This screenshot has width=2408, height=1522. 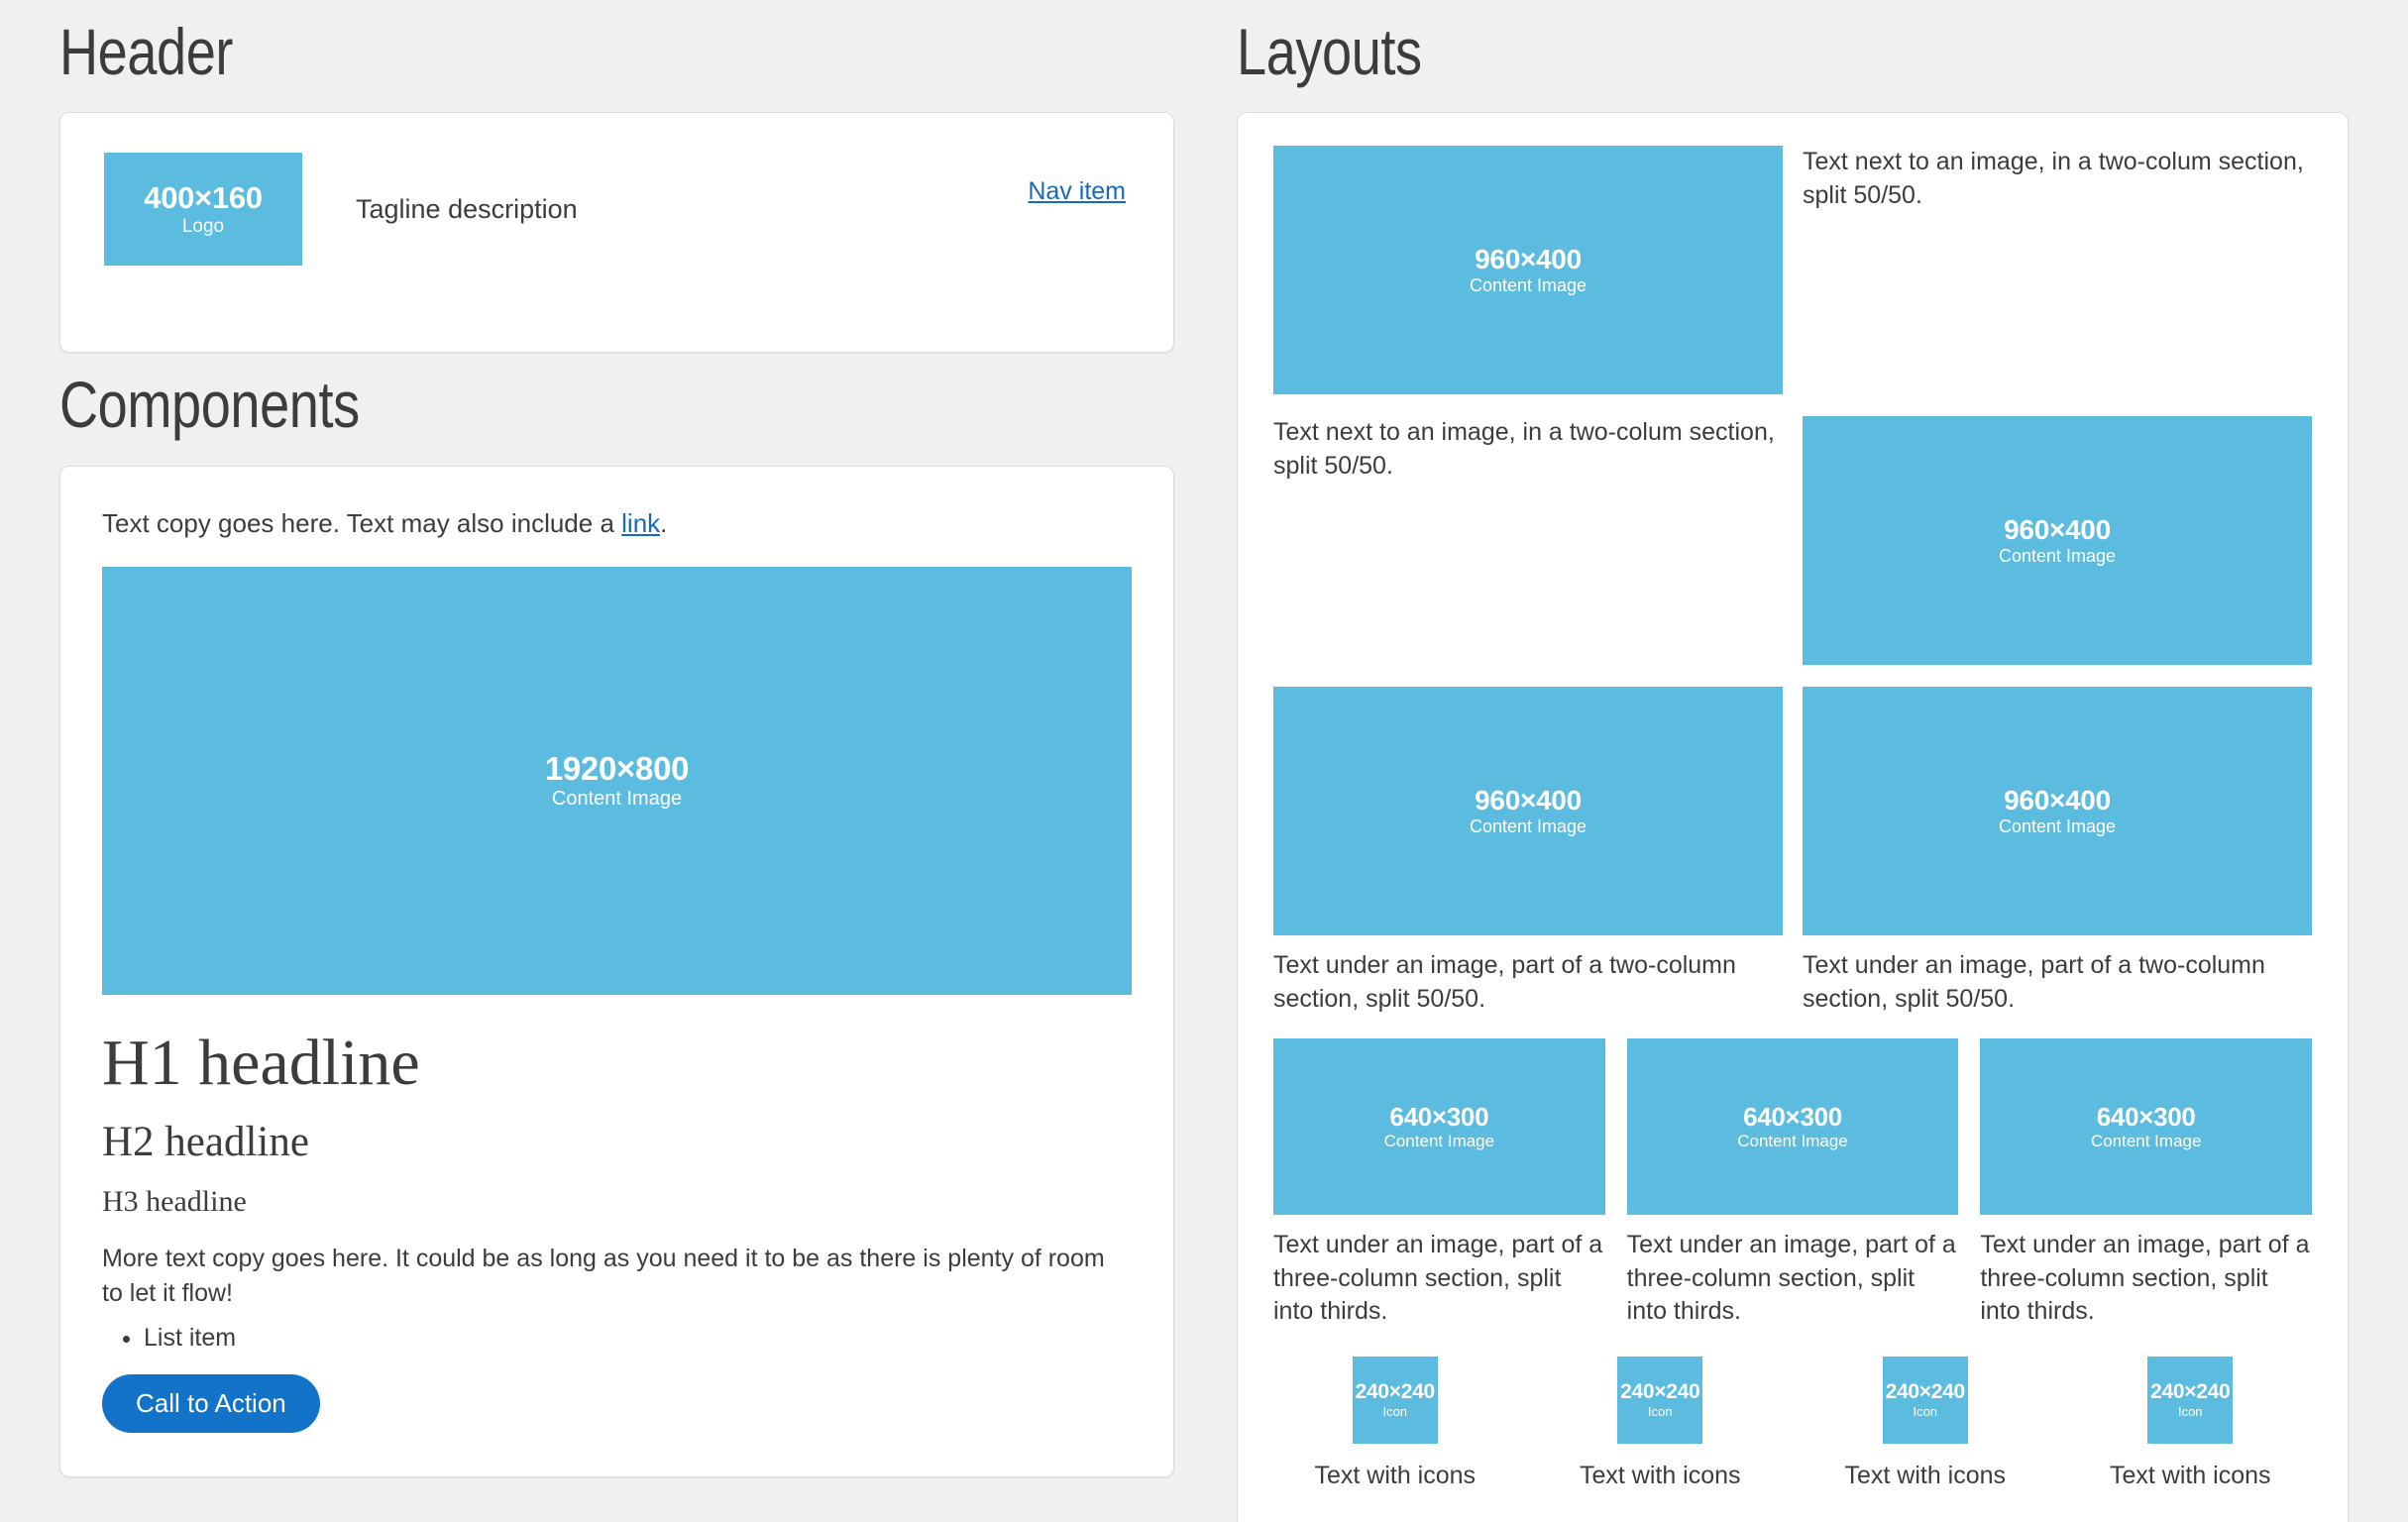 I want to click on hero-image-placeholder: 1920×800 Content Image, so click(x=617, y=780).